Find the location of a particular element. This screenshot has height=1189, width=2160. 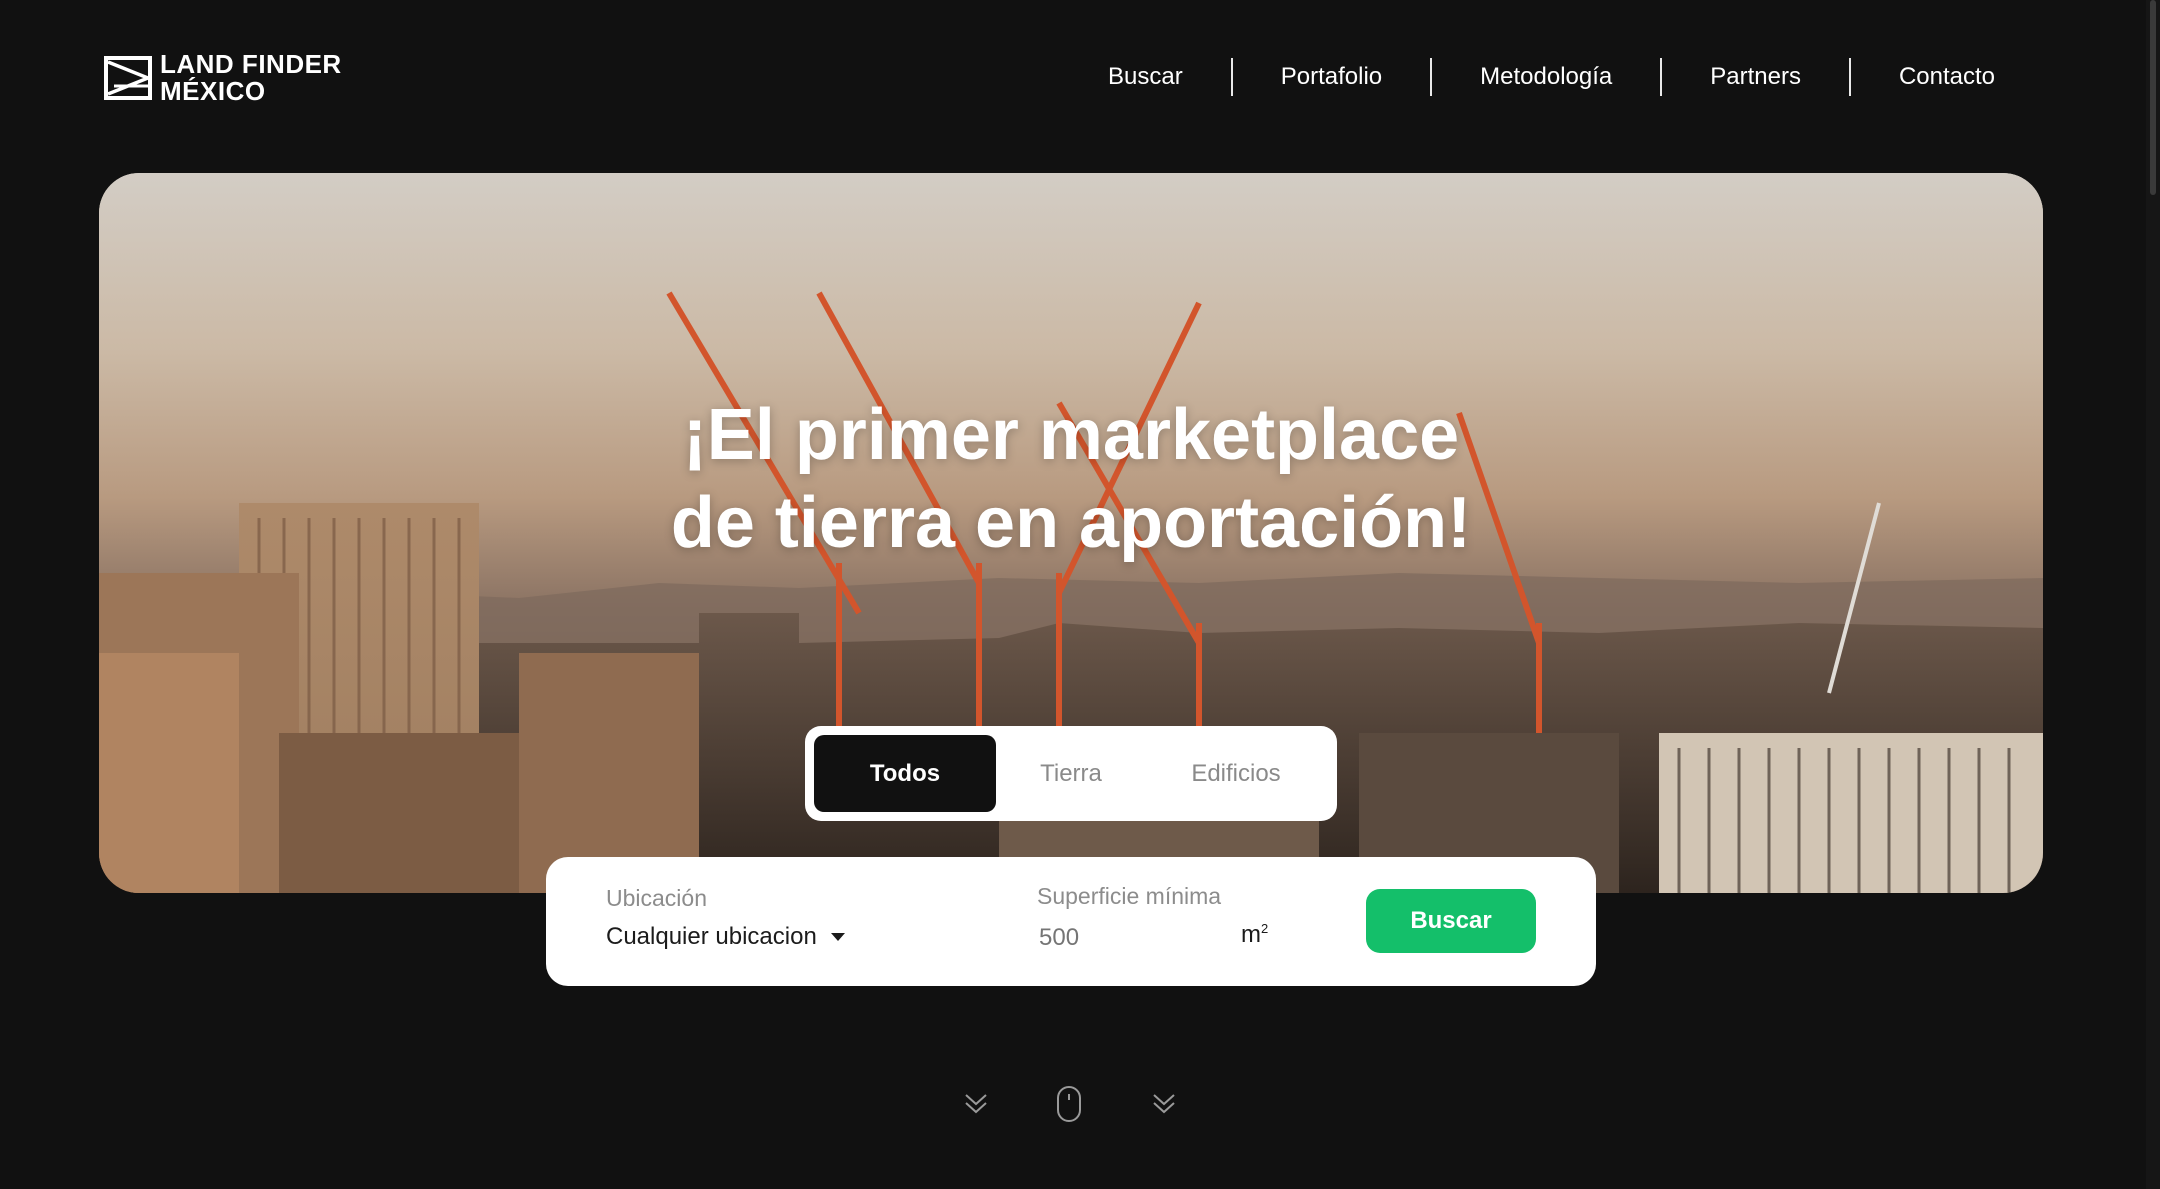

unit-exponent: 2 is located at coordinates (1265, 928).